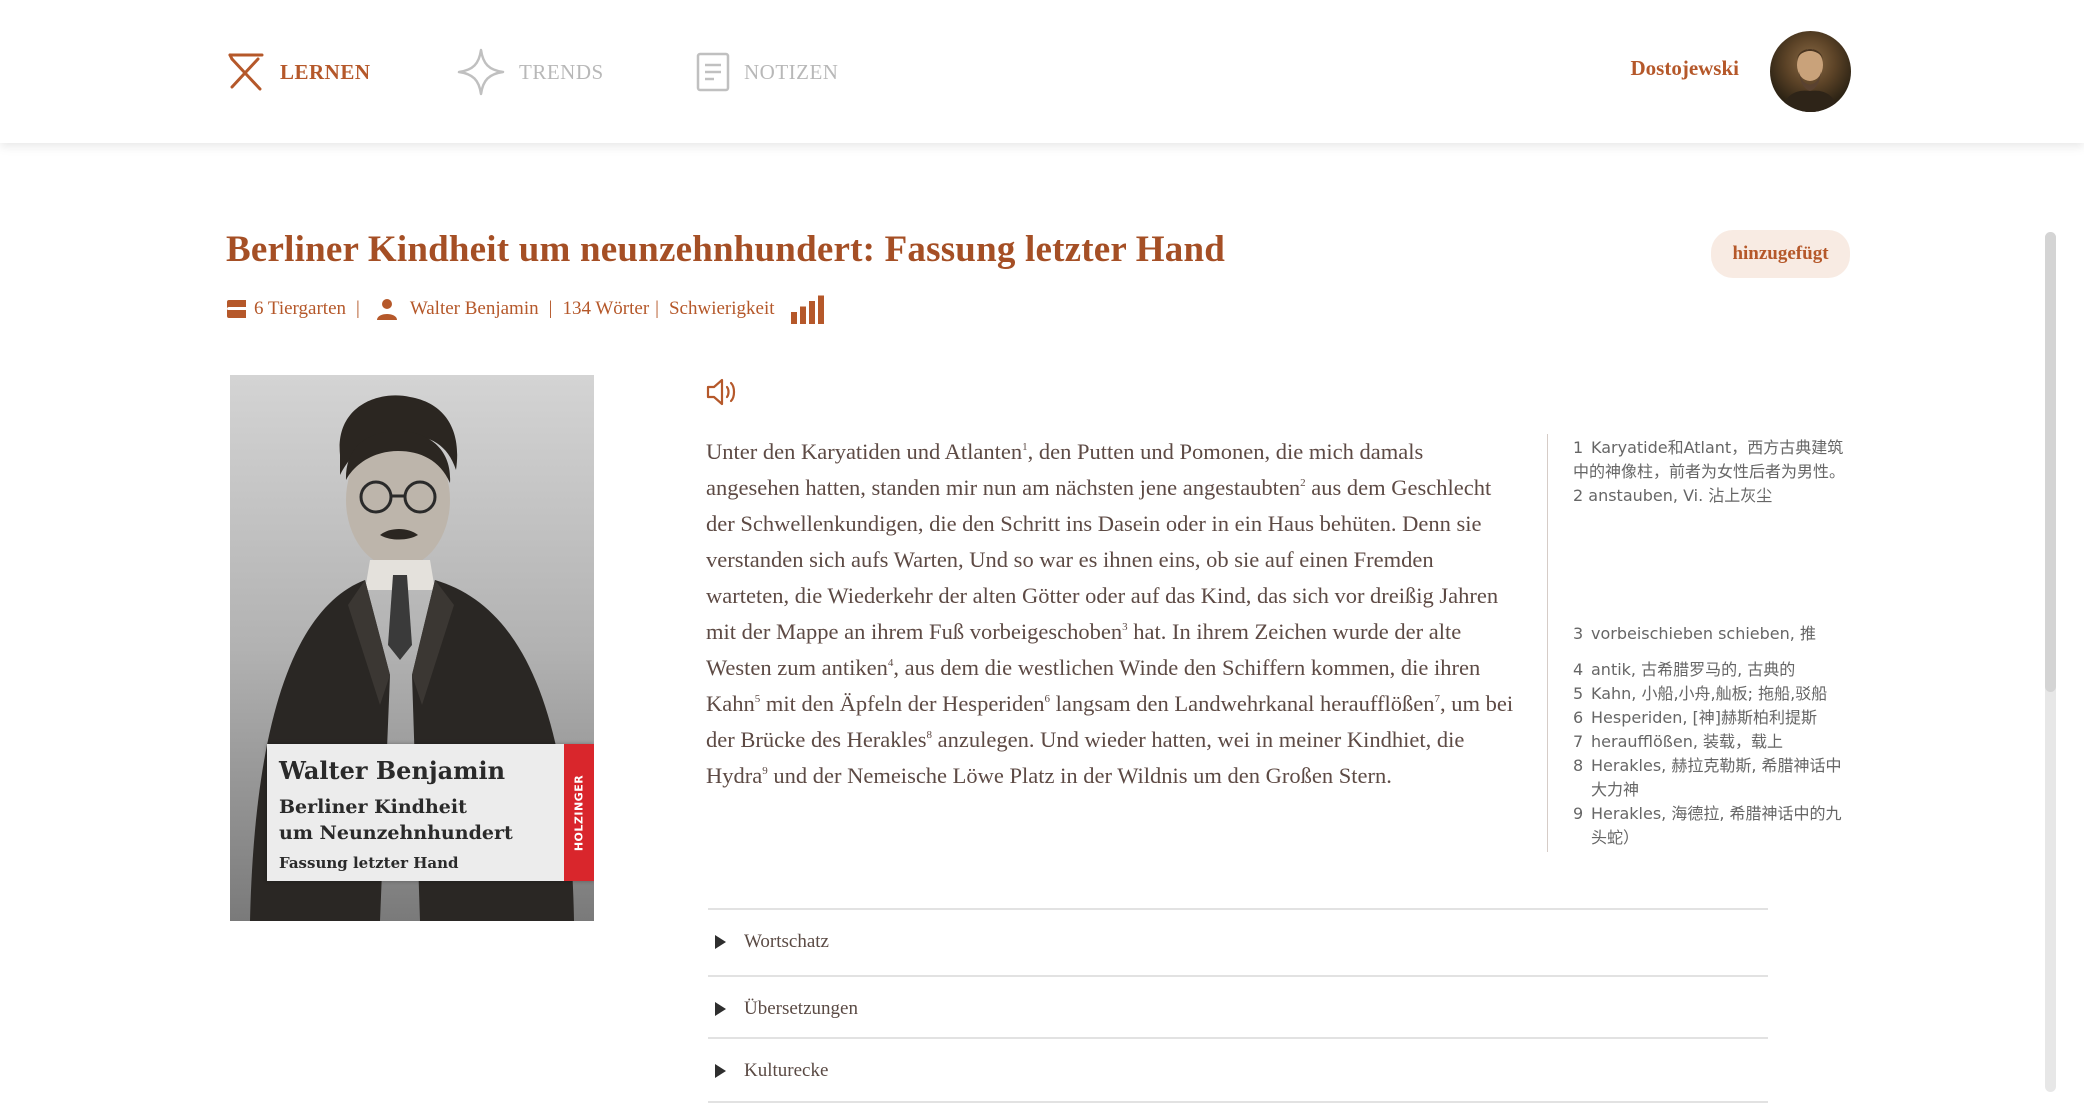  I want to click on nav-tab-trends: TRENDS, so click(530, 72).